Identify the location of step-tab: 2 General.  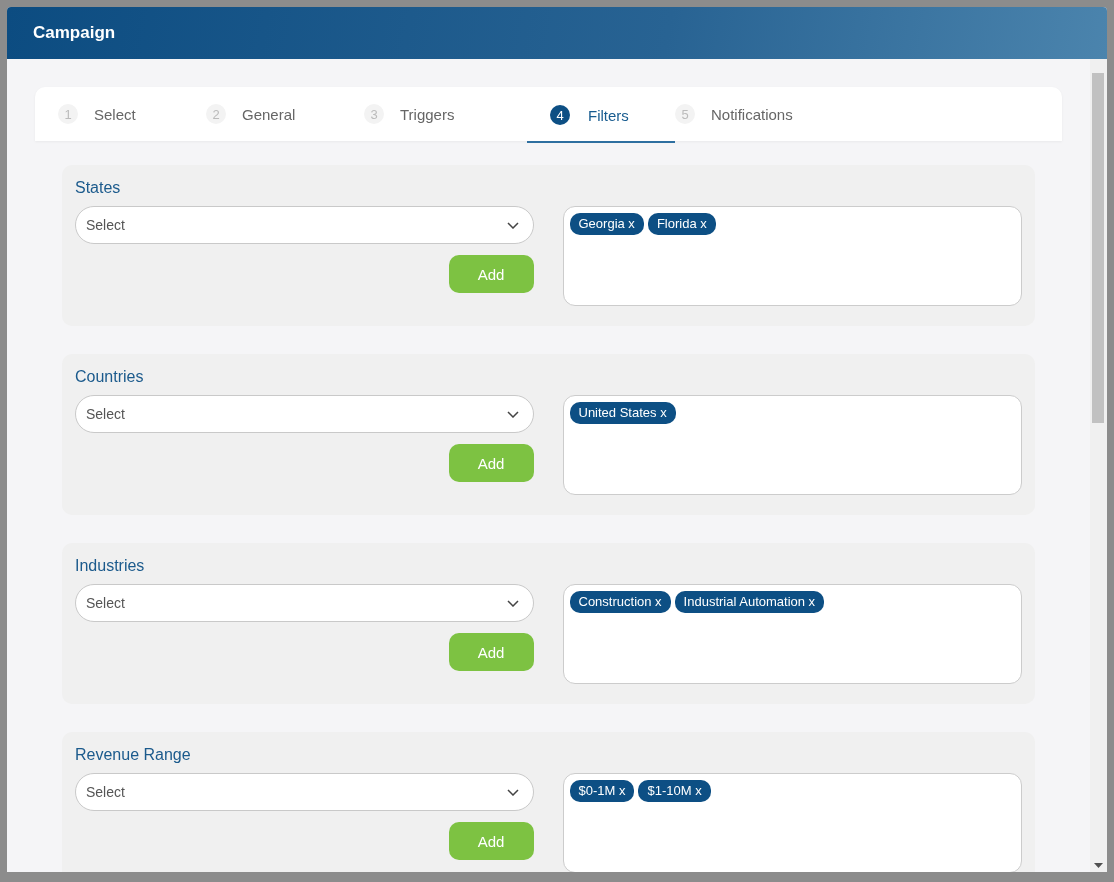
(285, 114).